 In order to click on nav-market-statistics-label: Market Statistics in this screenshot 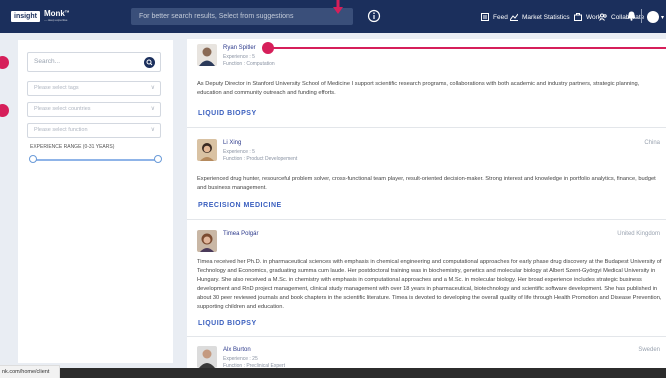, I will do `click(546, 17)`.